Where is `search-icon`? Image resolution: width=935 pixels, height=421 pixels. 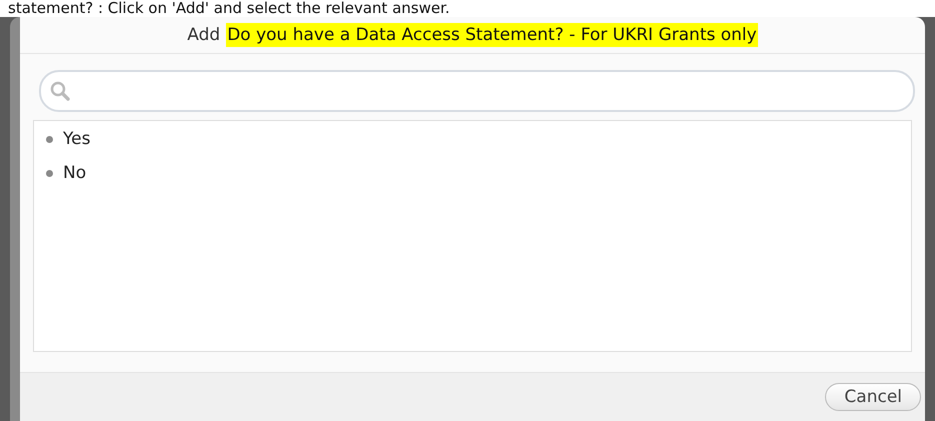 search-icon is located at coordinates (60, 91).